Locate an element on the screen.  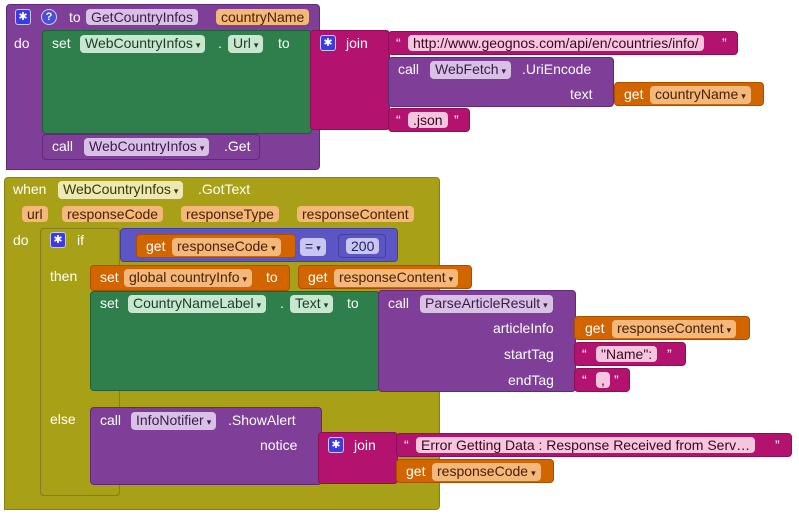
global-variable-dropdown-countryinfo: global countryInfo ▾ is located at coordinates (188, 278).